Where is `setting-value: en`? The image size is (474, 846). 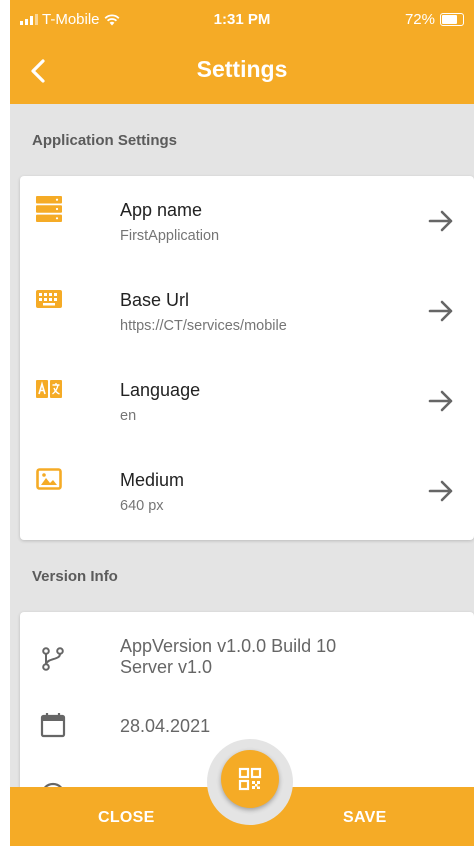 setting-value: en is located at coordinates (128, 416).